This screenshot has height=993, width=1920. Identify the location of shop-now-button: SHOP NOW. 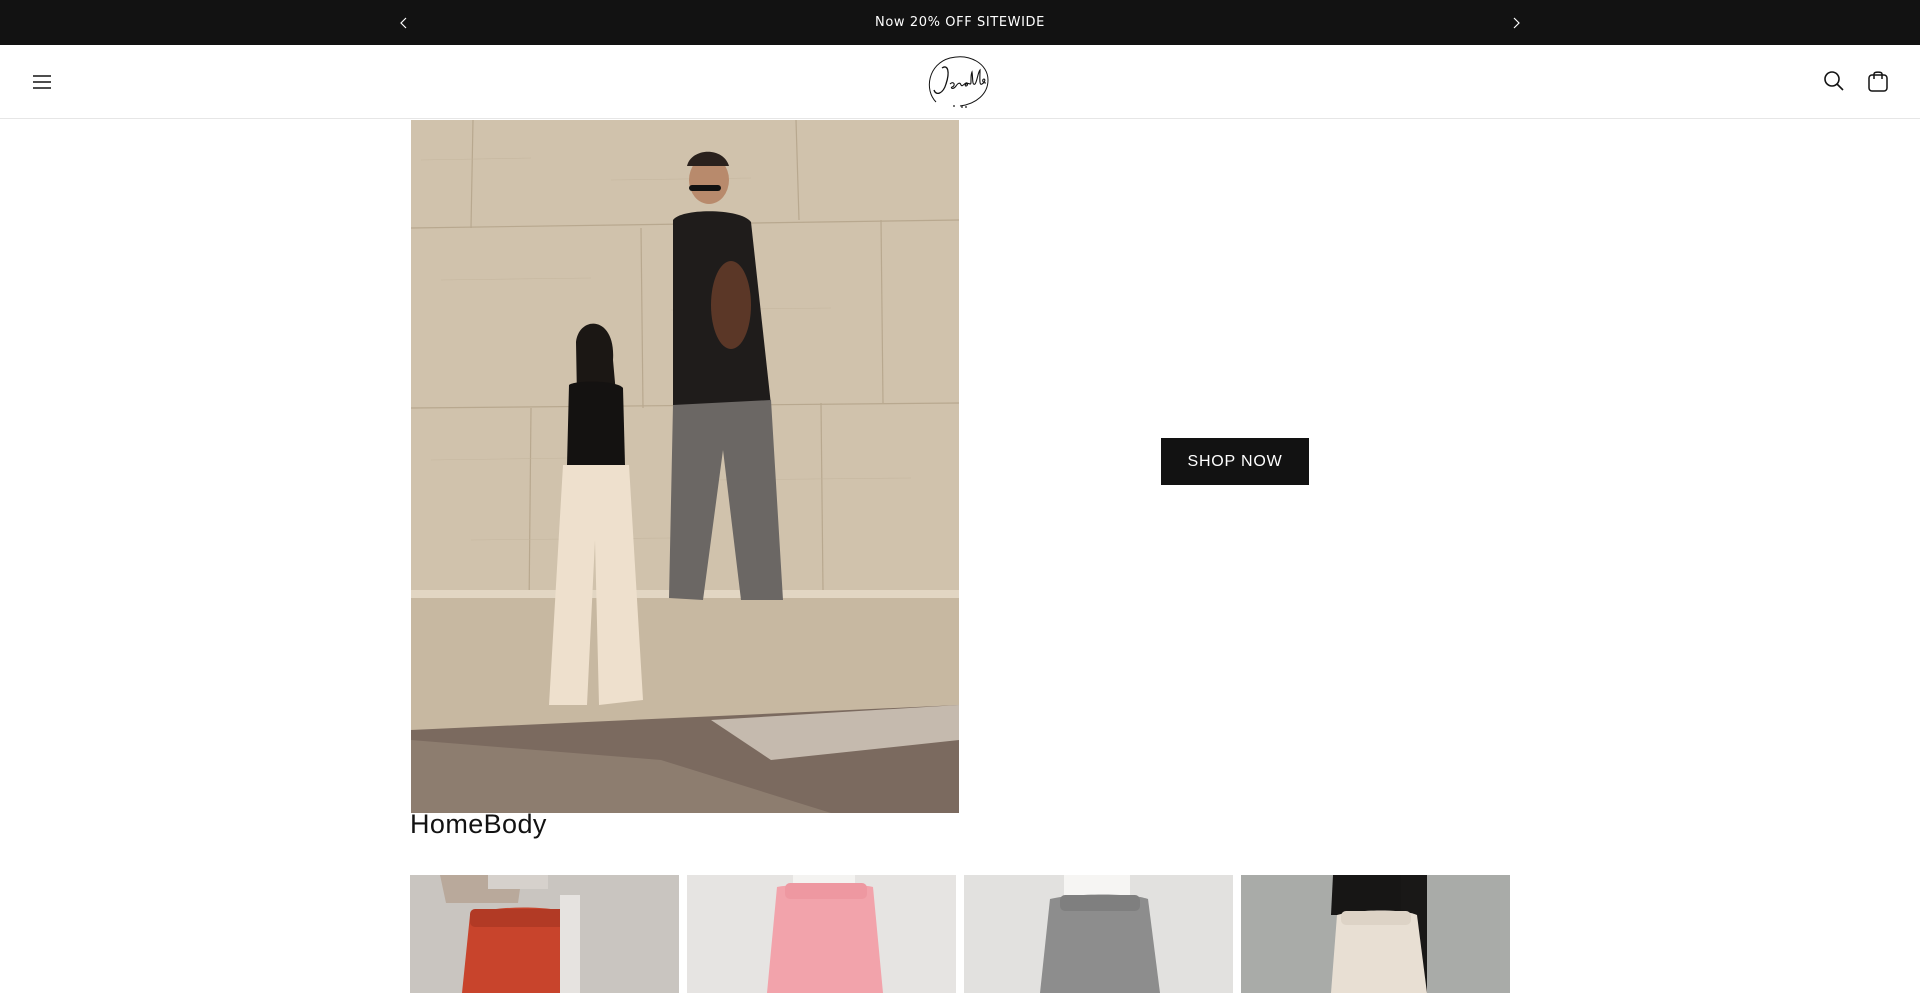
(1235, 461).